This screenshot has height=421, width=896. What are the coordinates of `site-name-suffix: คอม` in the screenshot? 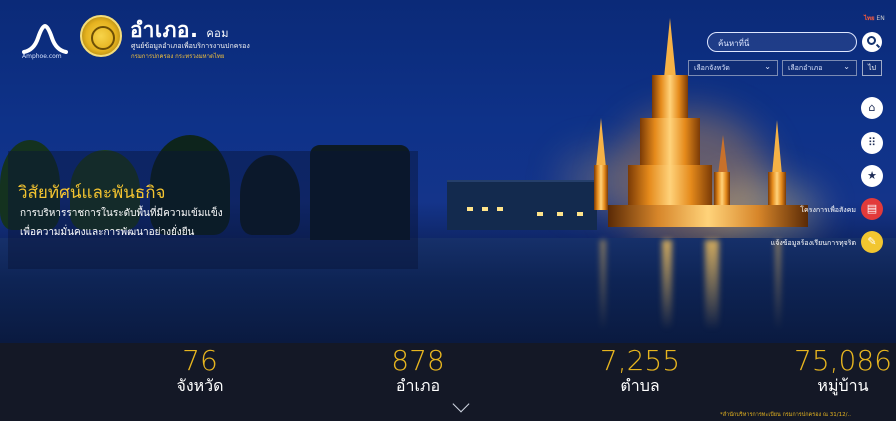 It's located at (218, 33).